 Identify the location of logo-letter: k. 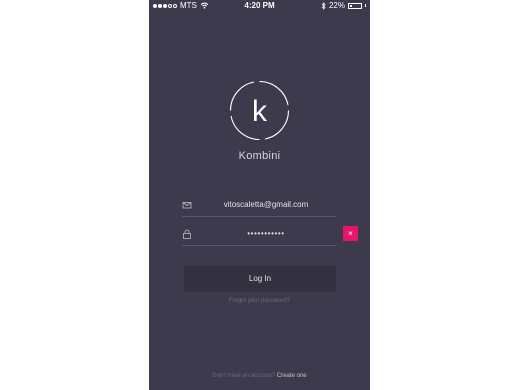
(260, 111).